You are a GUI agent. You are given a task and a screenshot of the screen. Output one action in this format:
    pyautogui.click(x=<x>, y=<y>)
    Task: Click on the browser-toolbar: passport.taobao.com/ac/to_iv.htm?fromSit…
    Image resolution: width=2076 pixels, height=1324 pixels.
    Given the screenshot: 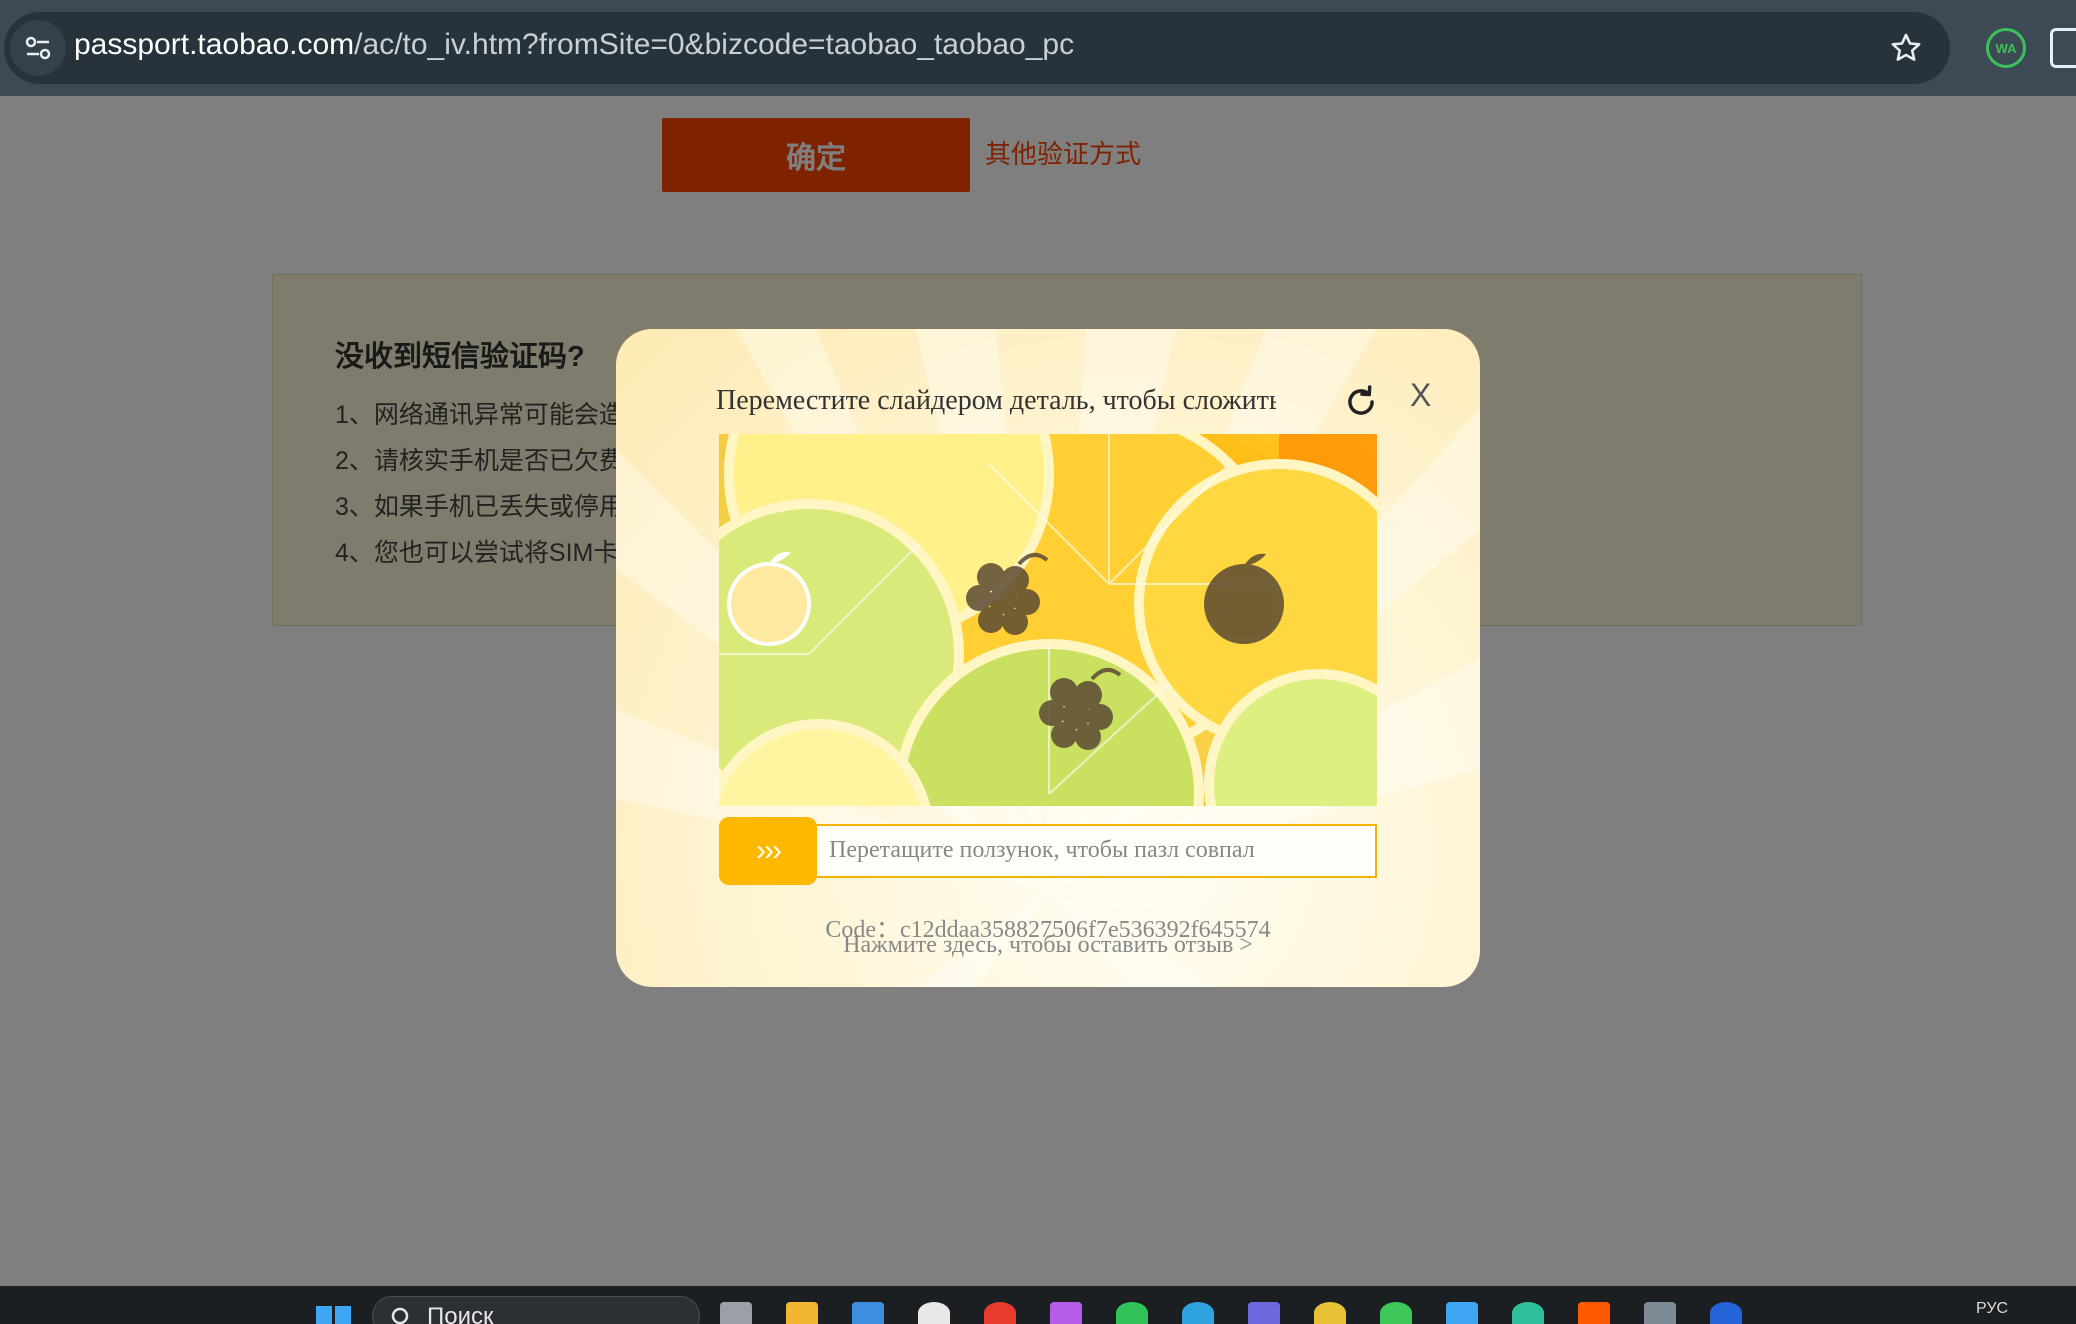 What is the action you would take?
    pyautogui.click(x=1038, y=48)
    